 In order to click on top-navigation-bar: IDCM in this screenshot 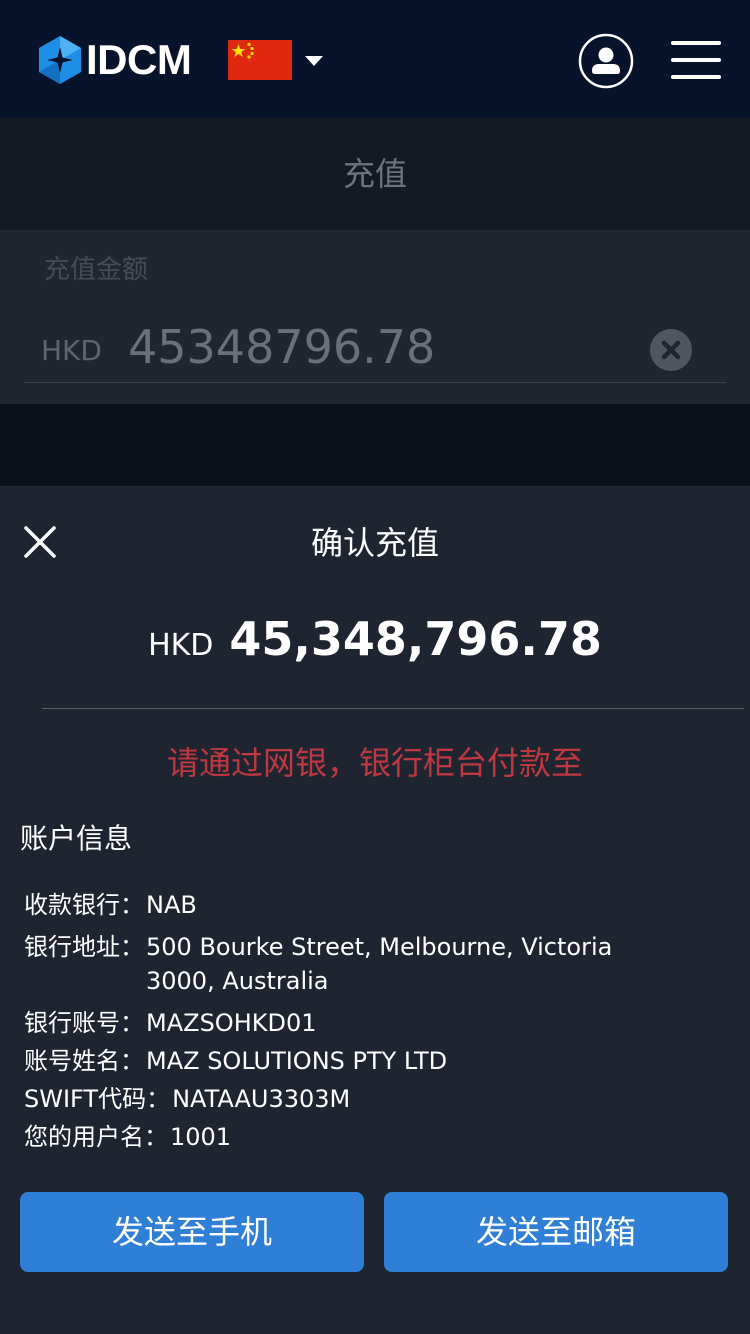, I will do `click(375, 59)`.